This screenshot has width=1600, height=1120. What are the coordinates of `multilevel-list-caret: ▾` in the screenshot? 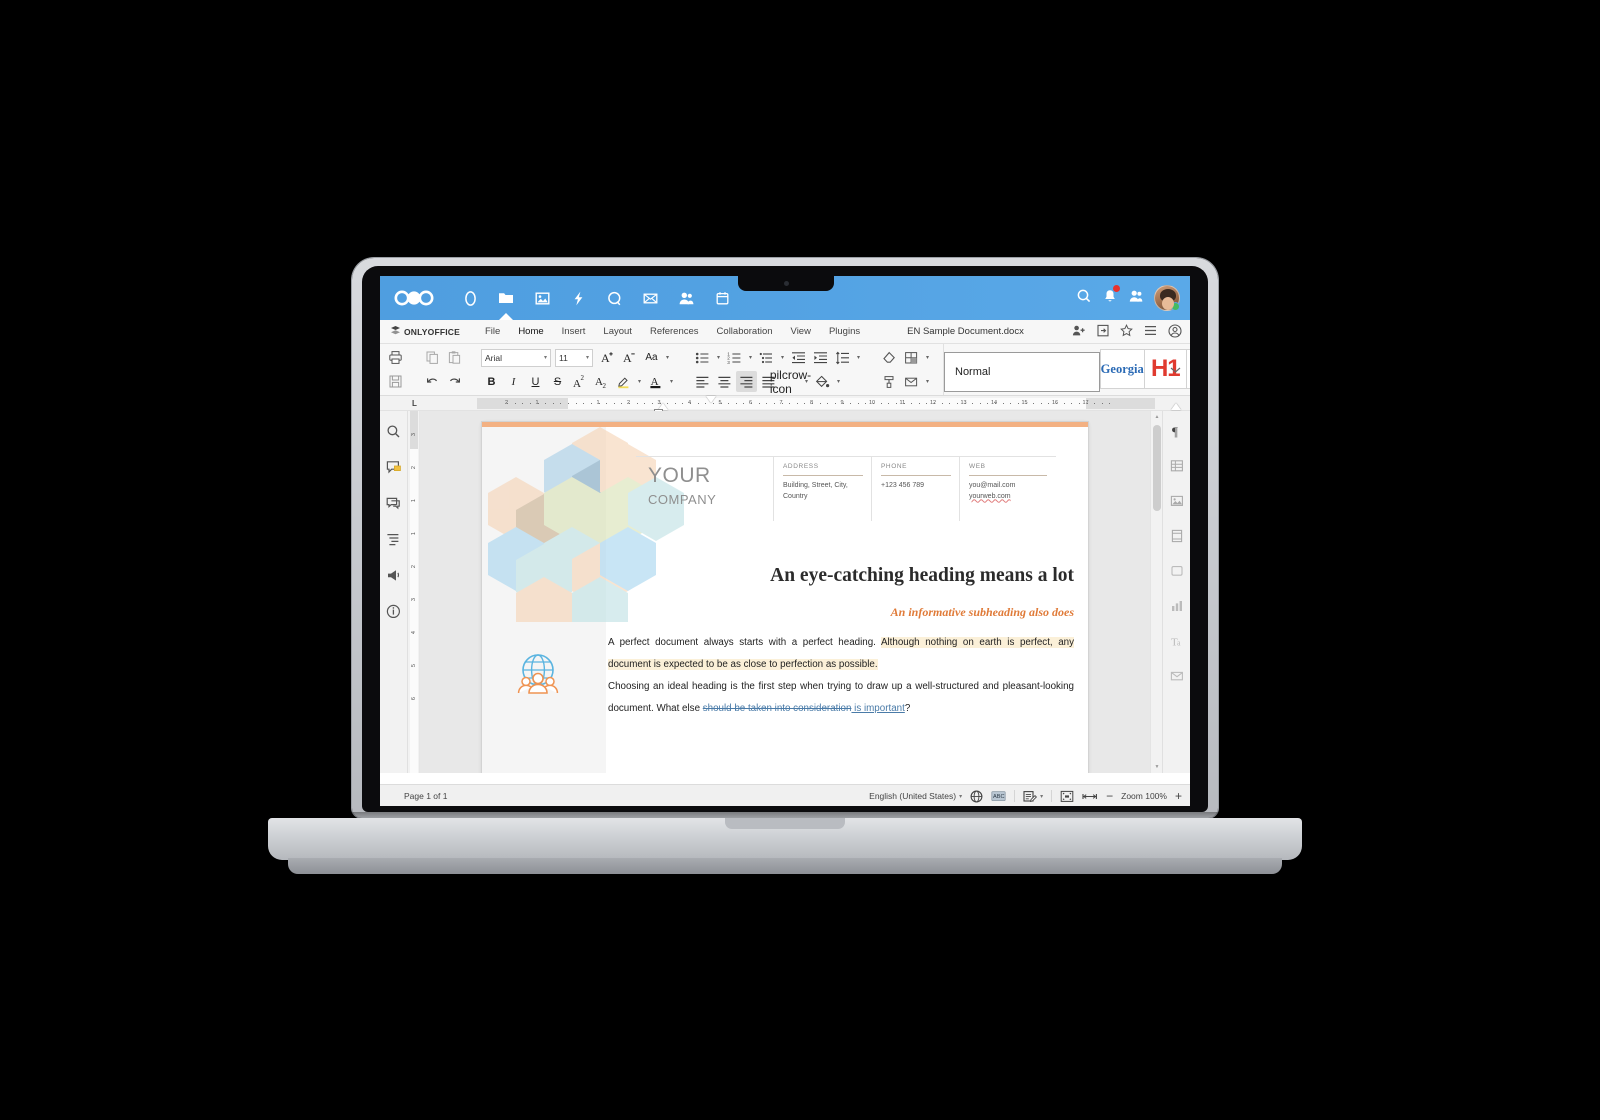 It's located at (782, 357).